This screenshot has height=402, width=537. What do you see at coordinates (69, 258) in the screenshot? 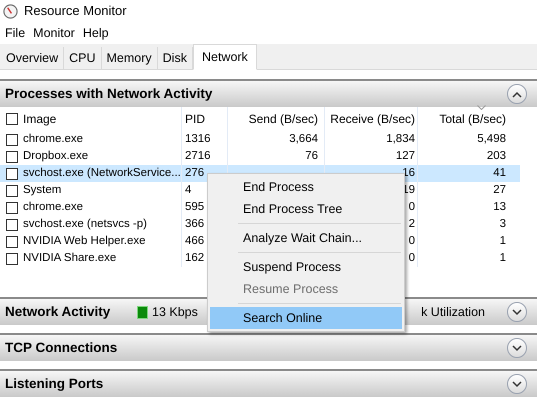
I see `table-cell-text: NVIDIA Share.exe` at bounding box center [69, 258].